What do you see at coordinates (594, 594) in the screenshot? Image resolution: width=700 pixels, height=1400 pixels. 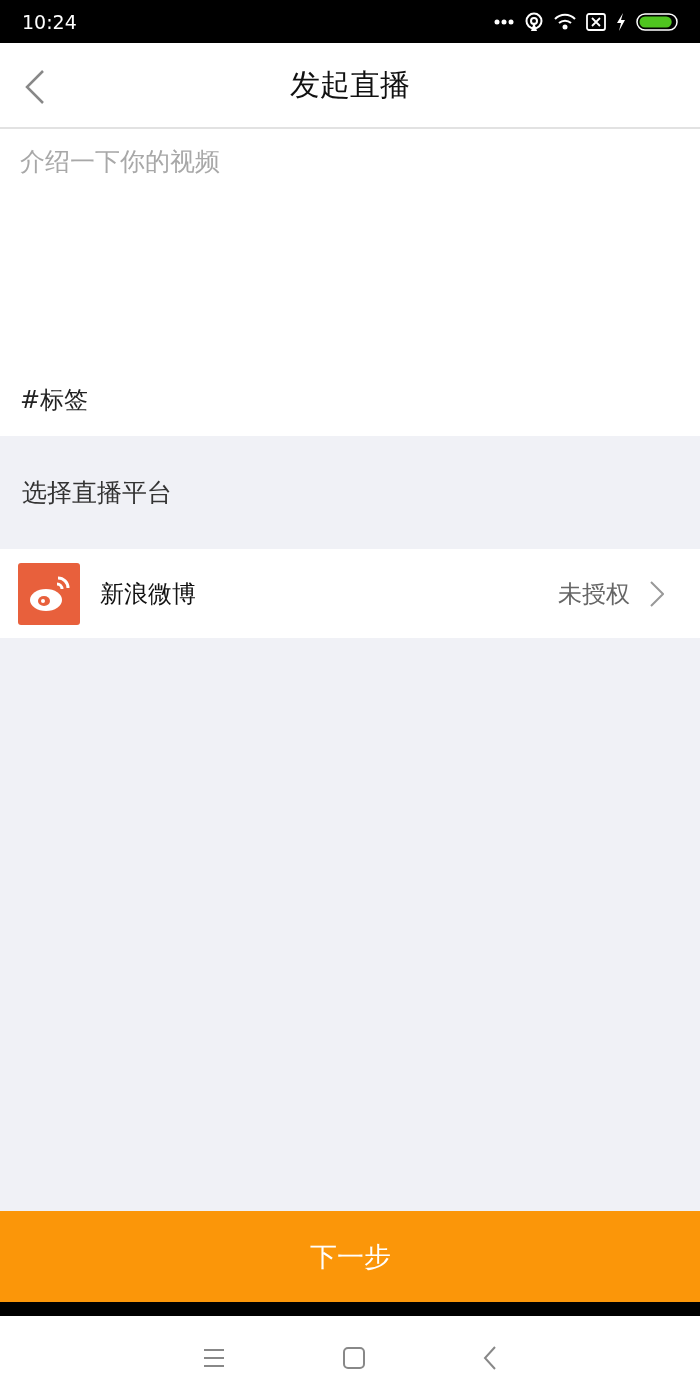 I see `auth-status: 未授权` at bounding box center [594, 594].